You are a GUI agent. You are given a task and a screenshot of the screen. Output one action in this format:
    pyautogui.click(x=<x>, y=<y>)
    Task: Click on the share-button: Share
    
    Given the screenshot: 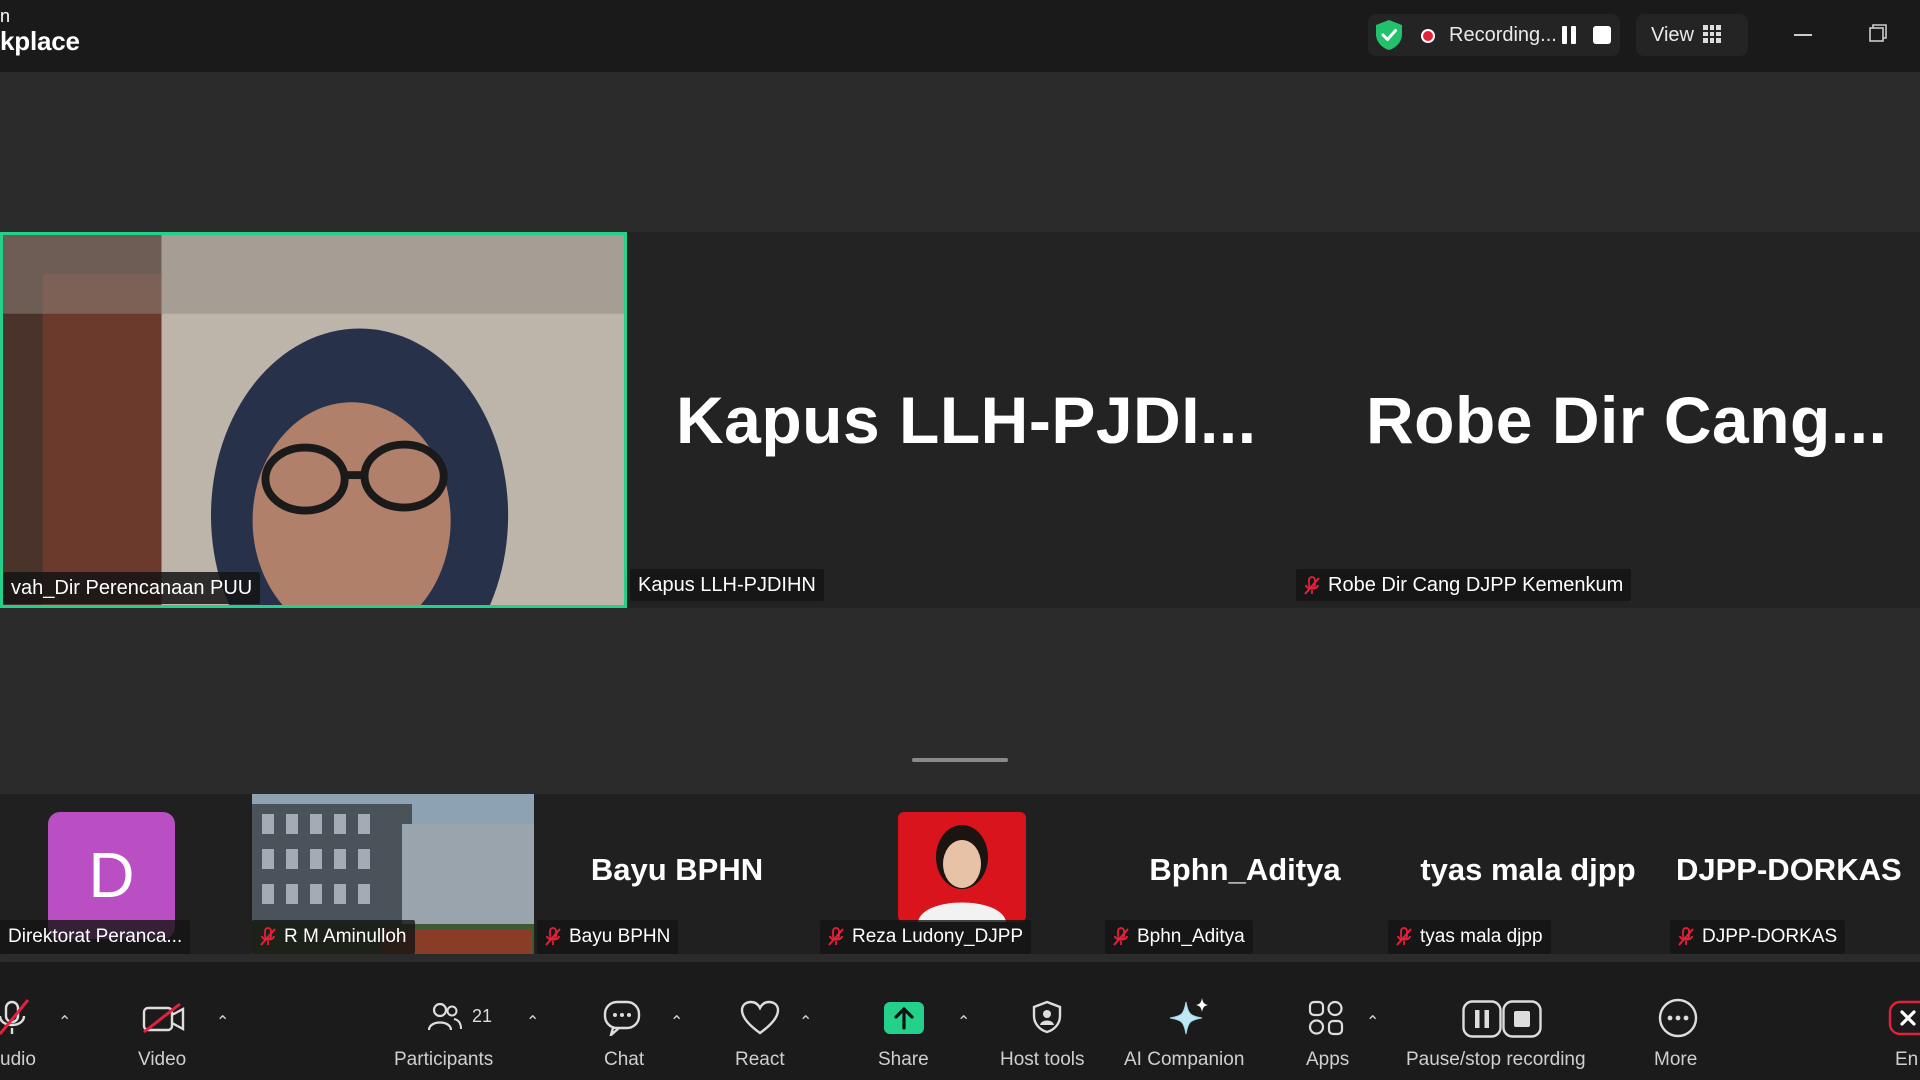 What is the action you would take?
    pyautogui.click(x=904, y=1021)
    